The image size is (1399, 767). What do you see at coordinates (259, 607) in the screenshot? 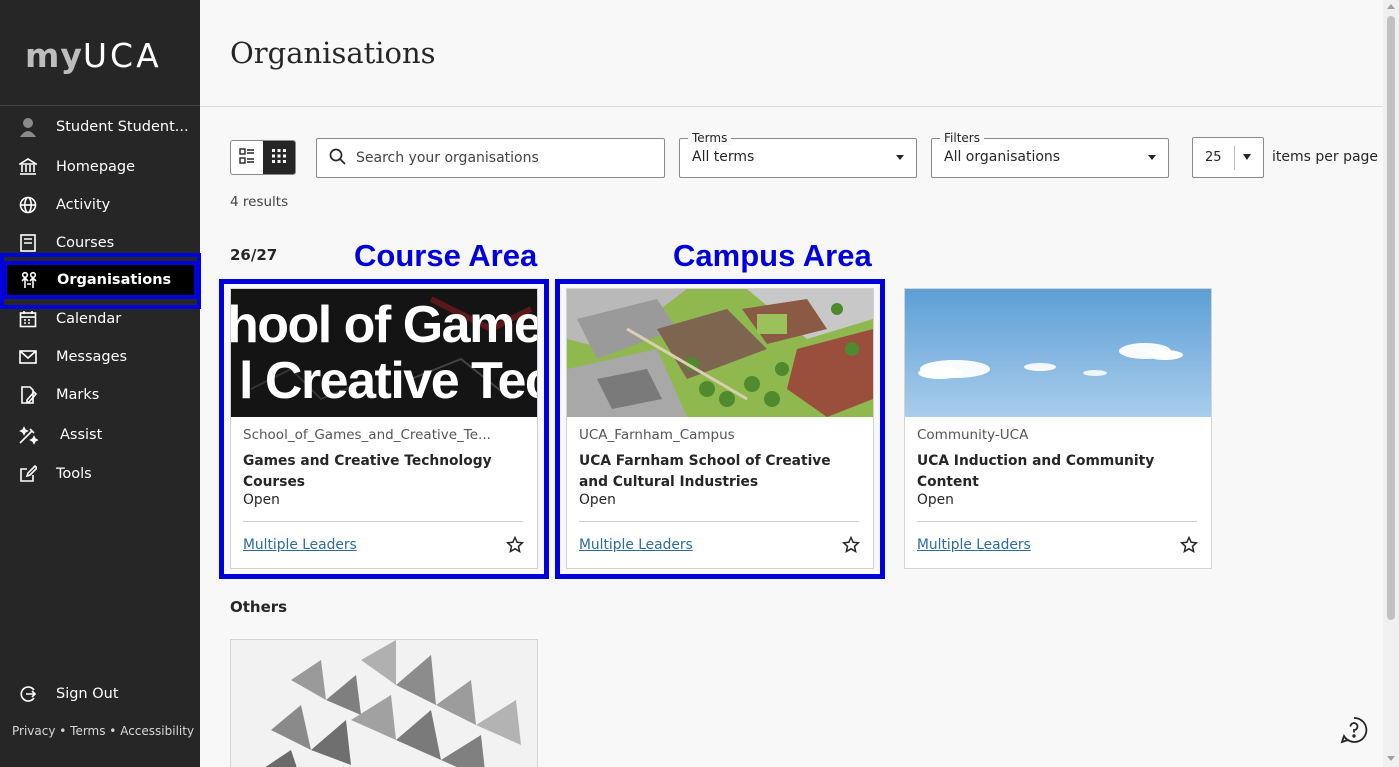
I see `others-heading: Others` at bounding box center [259, 607].